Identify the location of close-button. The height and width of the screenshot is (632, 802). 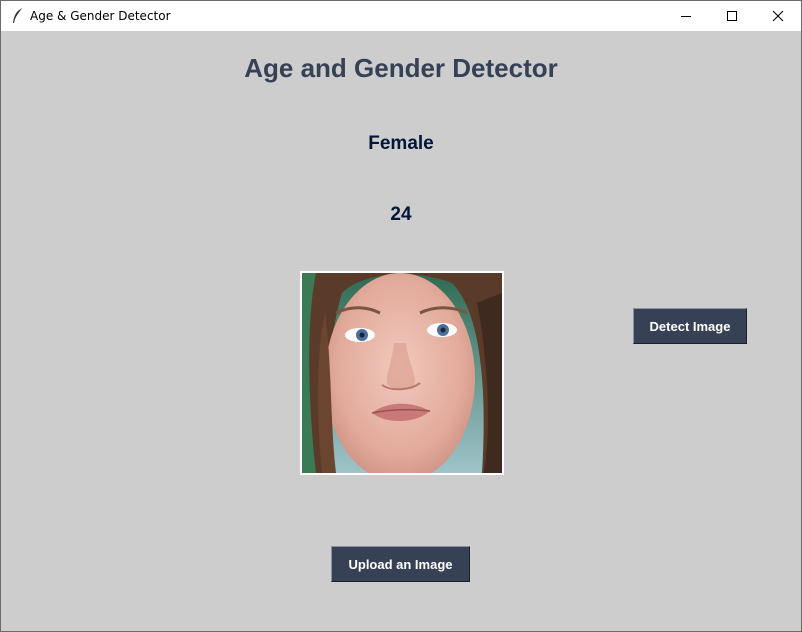
(778, 16).